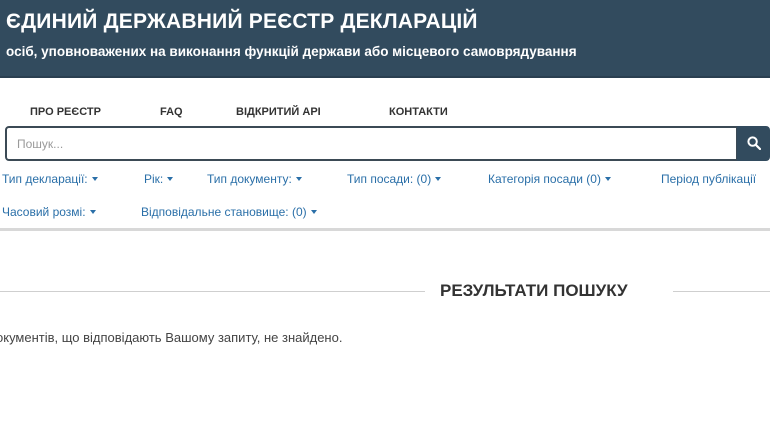 Image resolution: width=770 pixels, height=430 pixels. I want to click on filter-position-category: Категорія посади (0), so click(549, 179).